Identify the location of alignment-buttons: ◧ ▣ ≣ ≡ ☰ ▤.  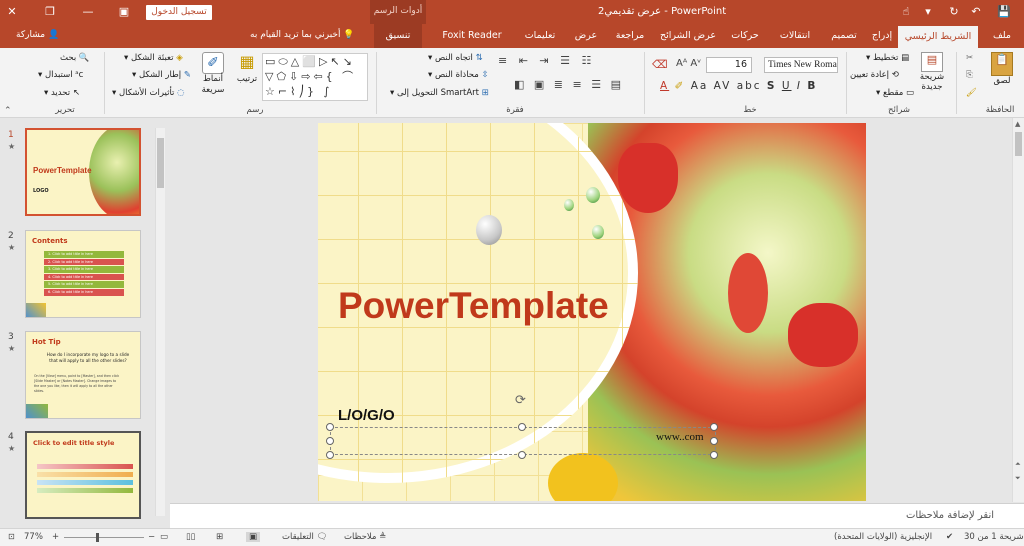
(575, 84).